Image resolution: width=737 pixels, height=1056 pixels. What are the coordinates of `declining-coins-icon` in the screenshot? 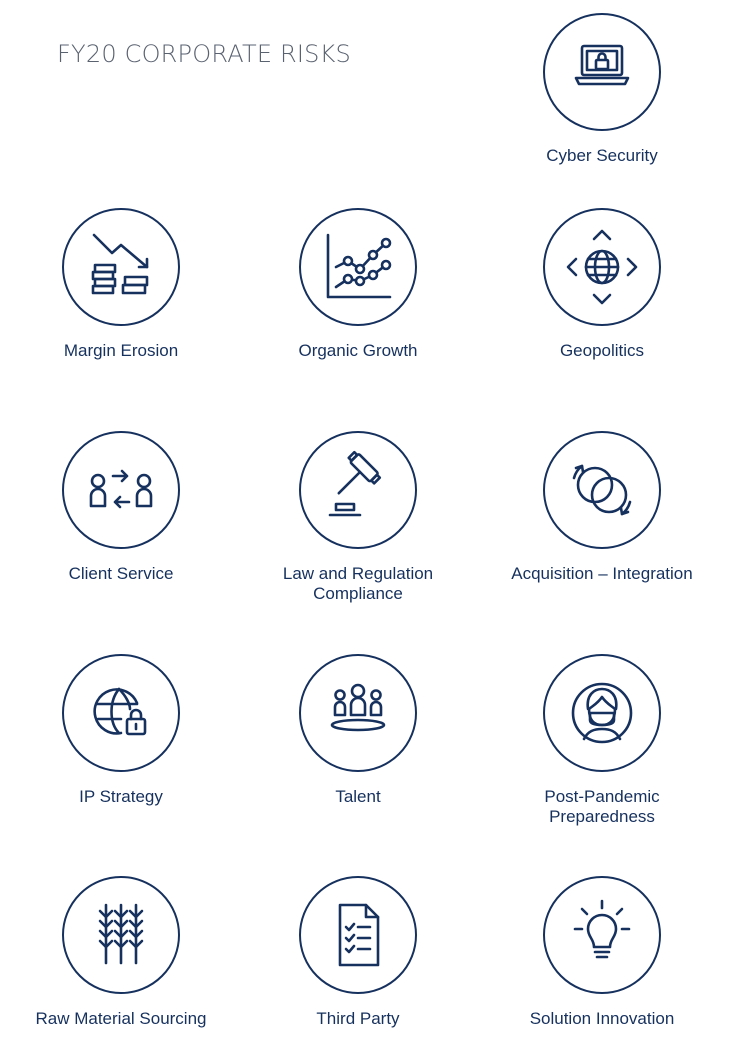 It's located at (121, 267).